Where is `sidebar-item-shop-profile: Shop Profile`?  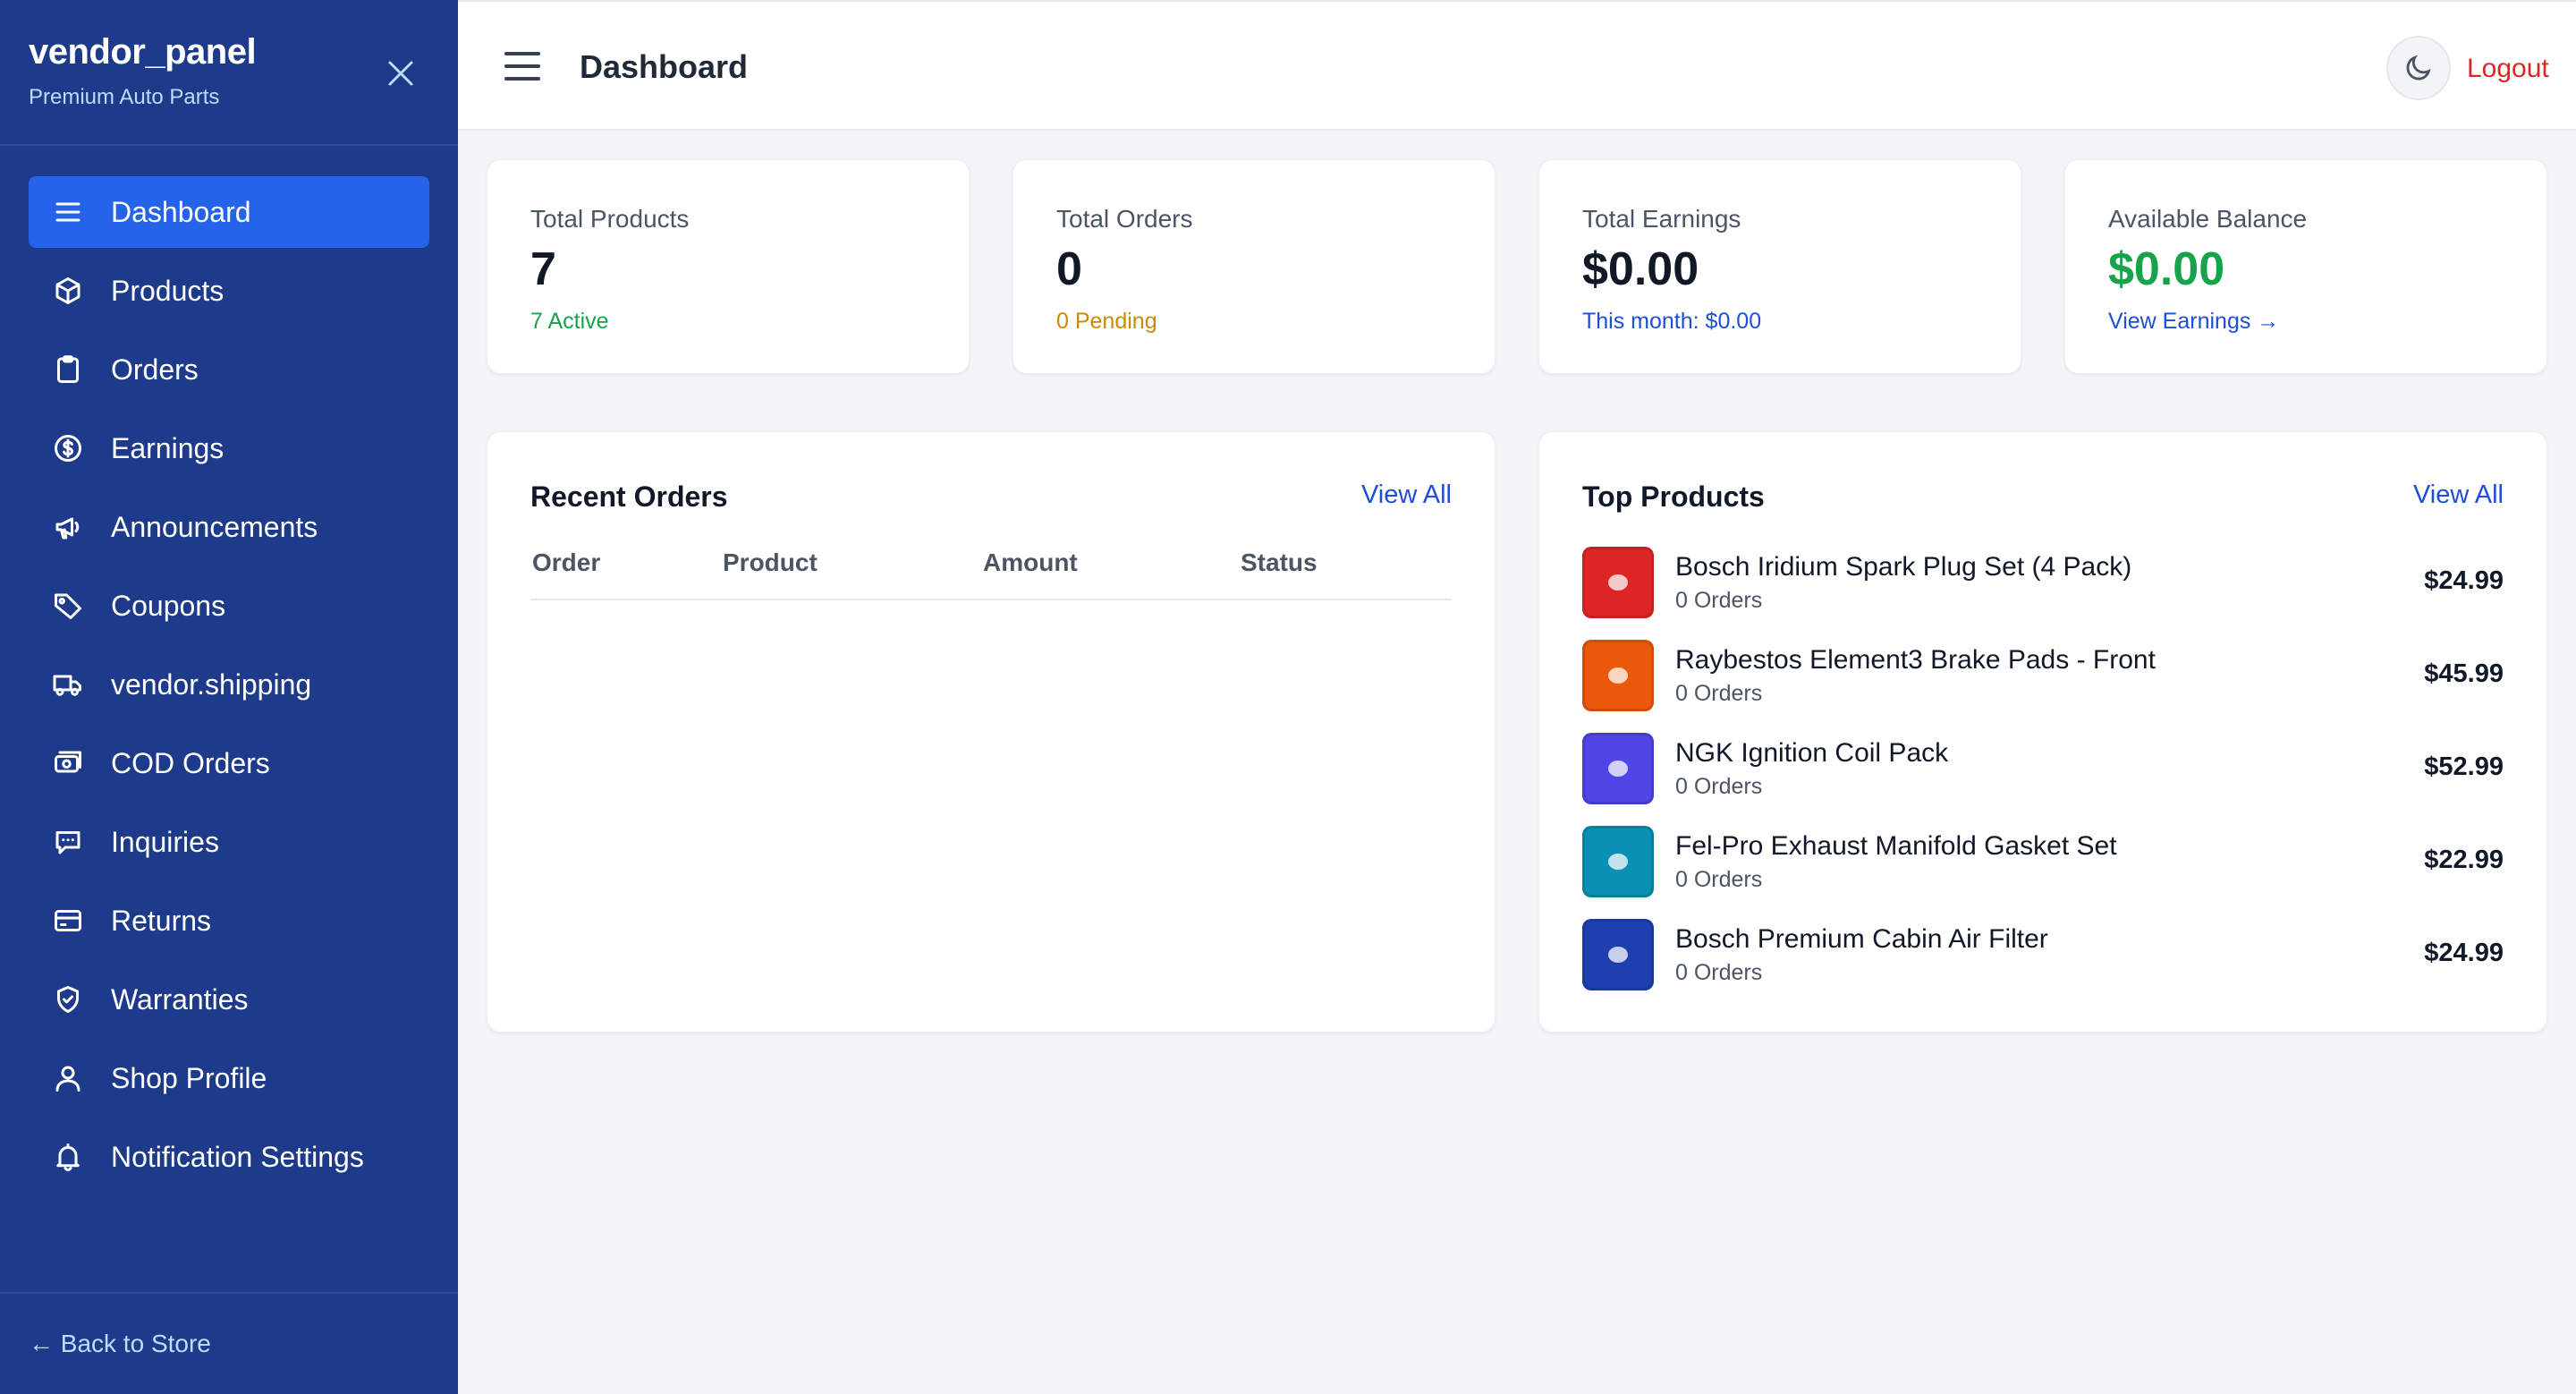 sidebar-item-shop-profile: Shop Profile is located at coordinates (229, 1078).